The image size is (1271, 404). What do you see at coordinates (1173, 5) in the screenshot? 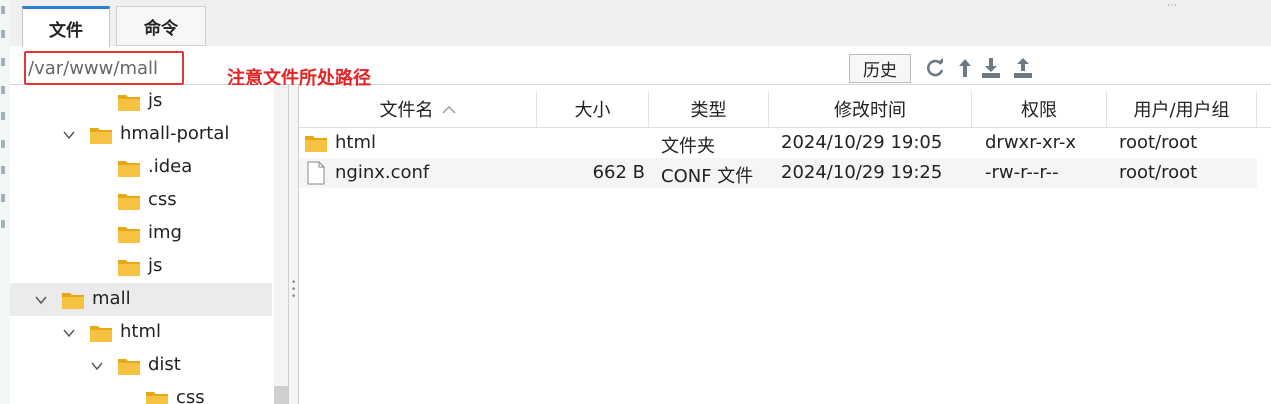
I see `more-dots-icon: ⋯` at bounding box center [1173, 5].